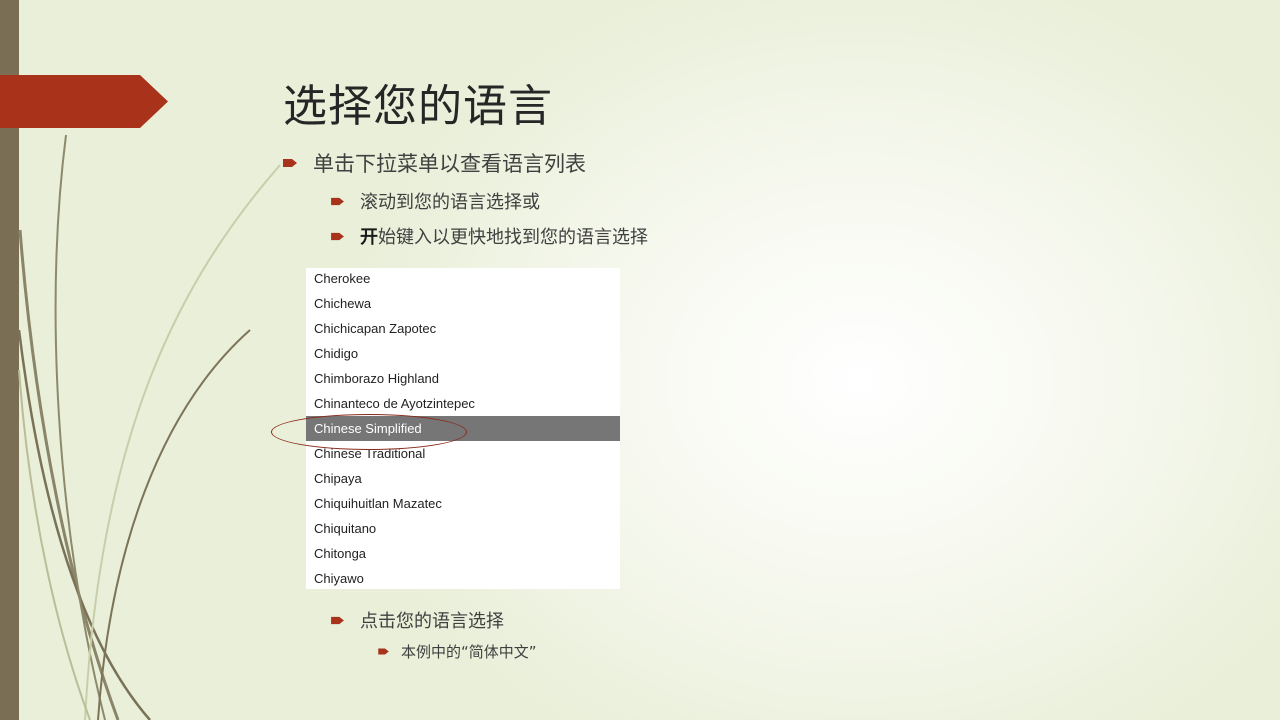 Image resolution: width=1280 pixels, height=720 pixels. I want to click on bullet-text: 单击下拉菜单以查看语言列表, so click(449, 164).